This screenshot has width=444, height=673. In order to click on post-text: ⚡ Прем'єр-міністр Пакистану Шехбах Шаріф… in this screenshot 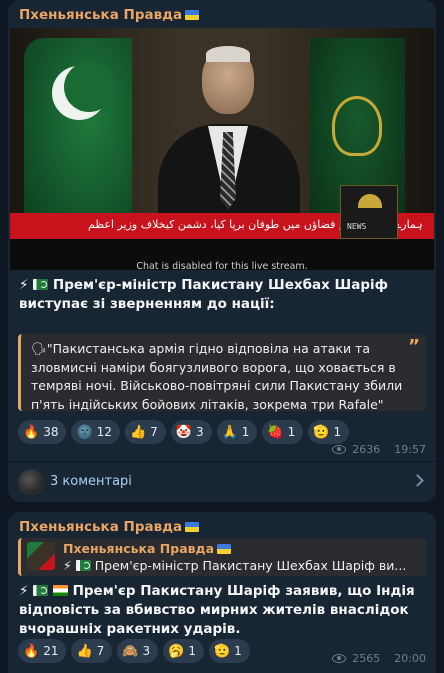, I will do `click(204, 294)`.